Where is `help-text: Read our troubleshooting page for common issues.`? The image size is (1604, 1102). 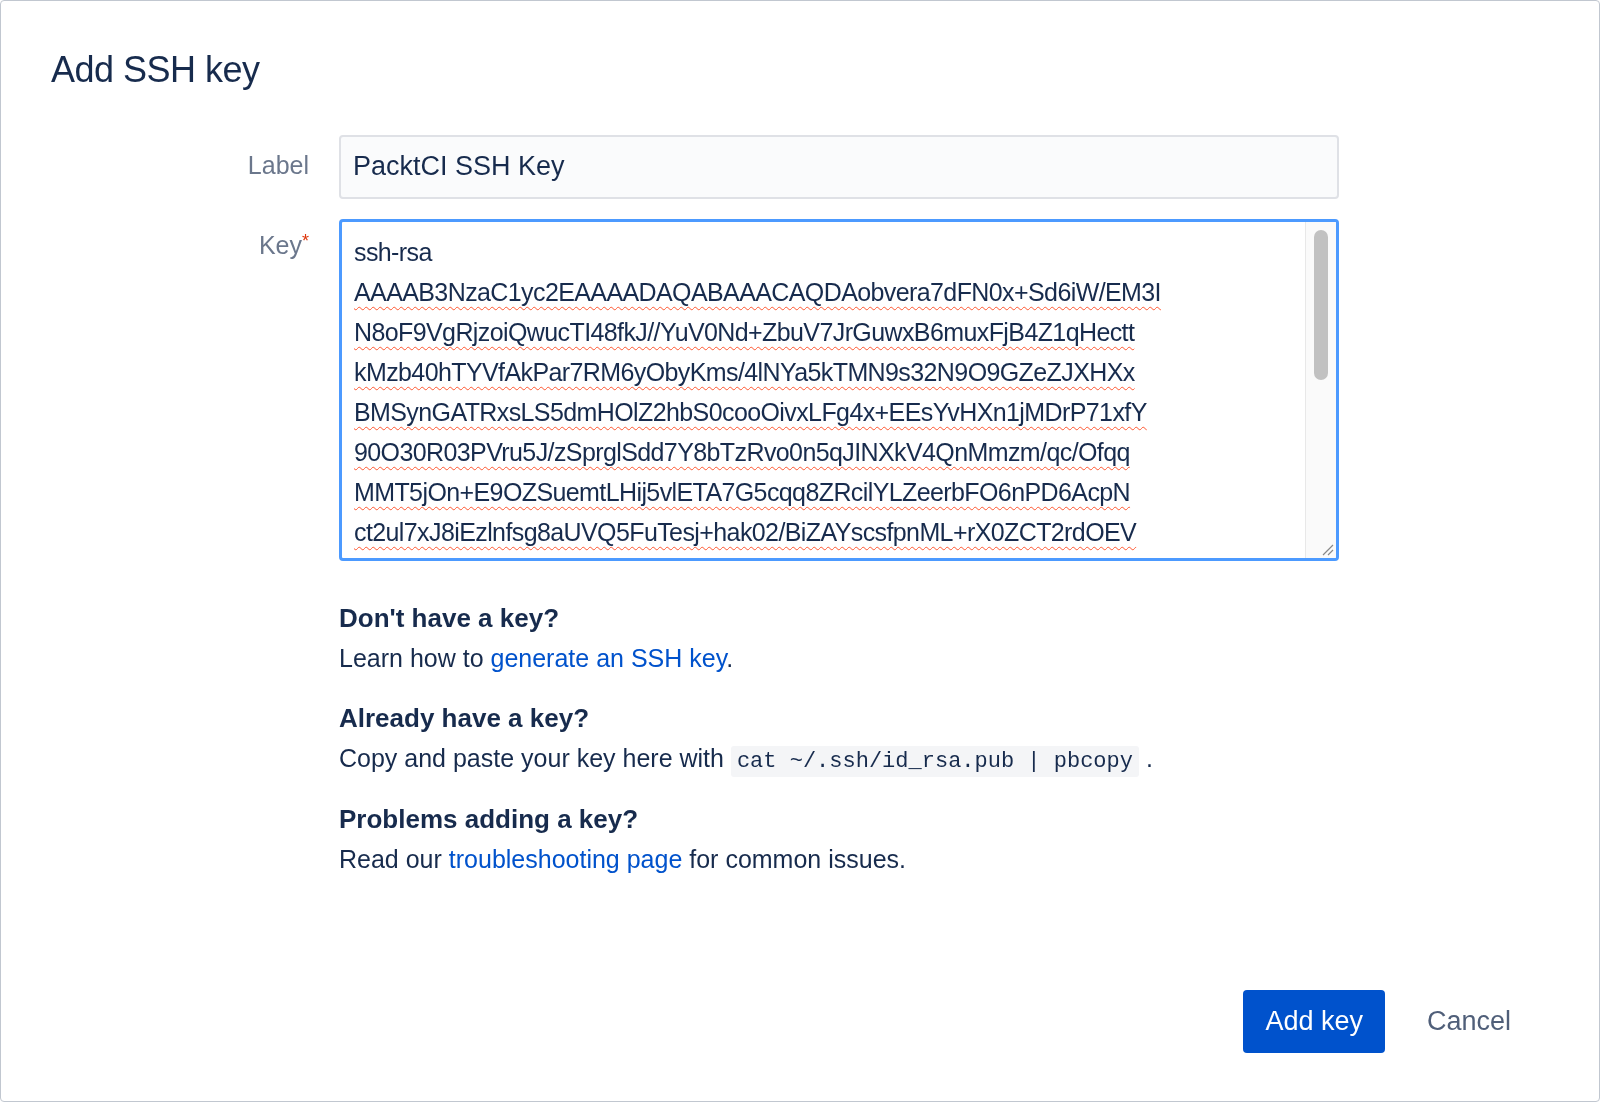
help-text: Read our troubleshooting page for common issues. is located at coordinates (623, 859).